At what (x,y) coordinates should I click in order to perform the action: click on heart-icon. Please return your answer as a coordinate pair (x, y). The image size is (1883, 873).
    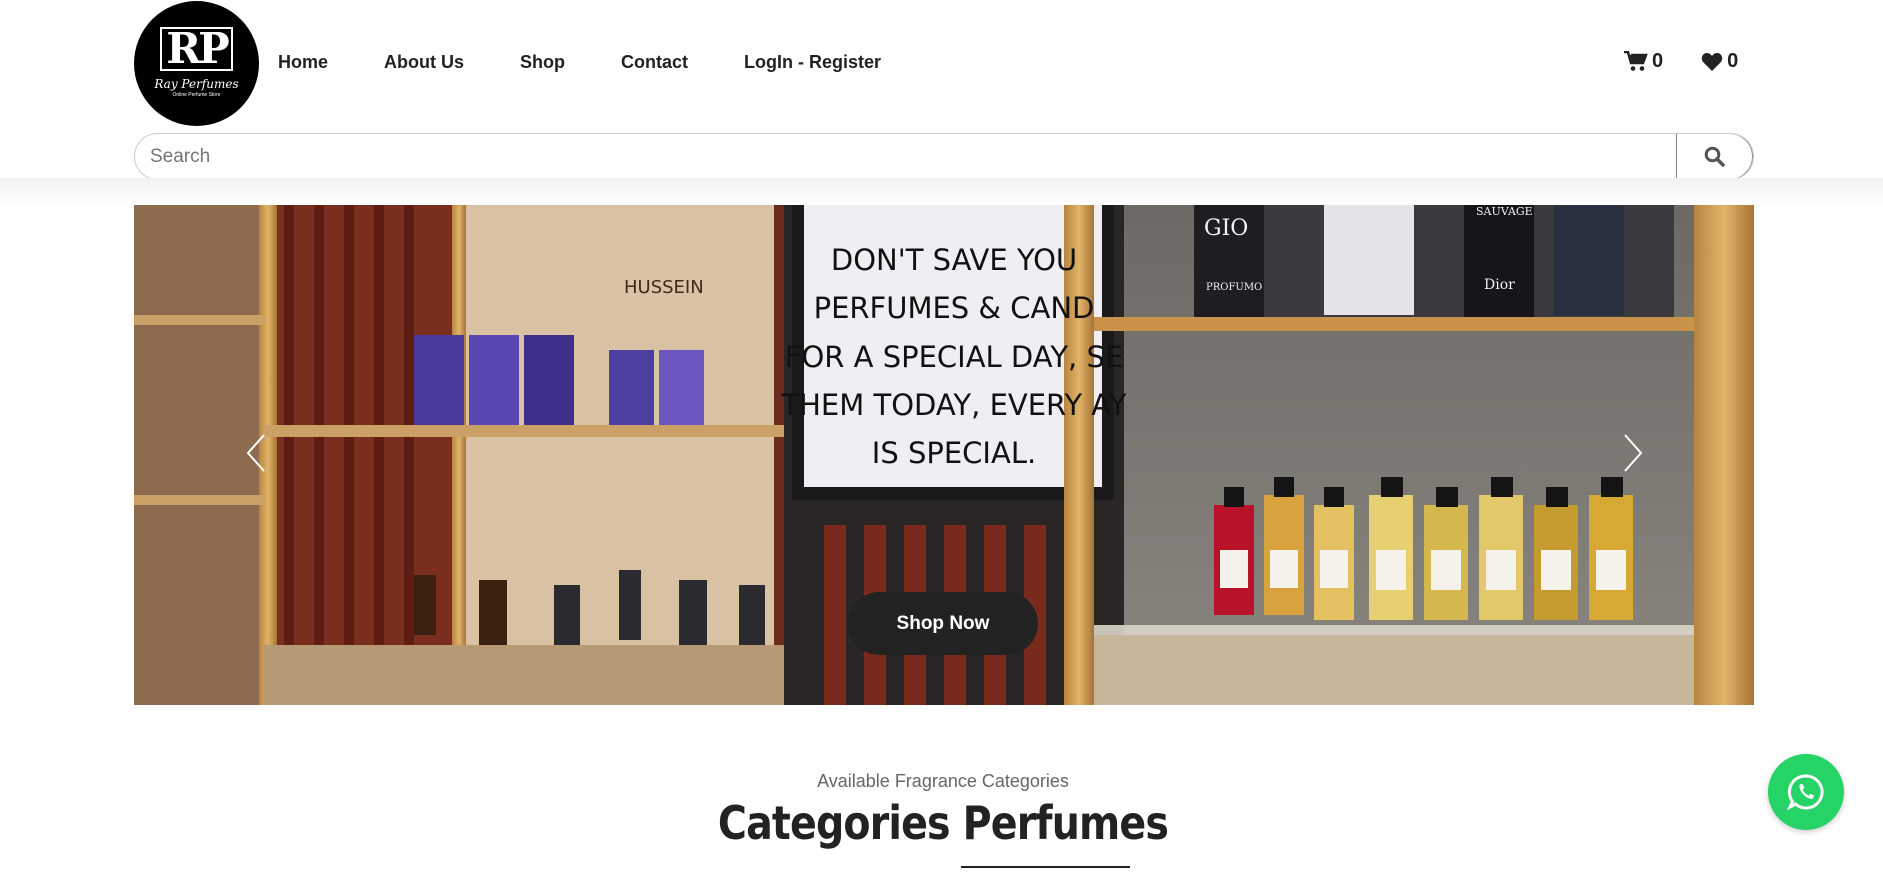
    Looking at the image, I should click on (1712, 61).